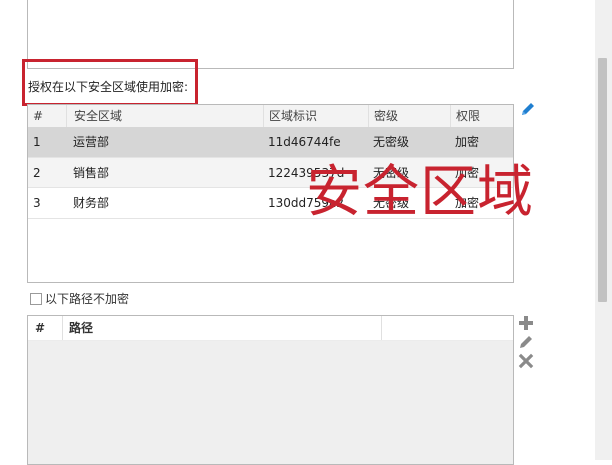 The height and width of the screenshot is (465, 612). I want to click on watermark-text: 安全区域, so click(420, 192).